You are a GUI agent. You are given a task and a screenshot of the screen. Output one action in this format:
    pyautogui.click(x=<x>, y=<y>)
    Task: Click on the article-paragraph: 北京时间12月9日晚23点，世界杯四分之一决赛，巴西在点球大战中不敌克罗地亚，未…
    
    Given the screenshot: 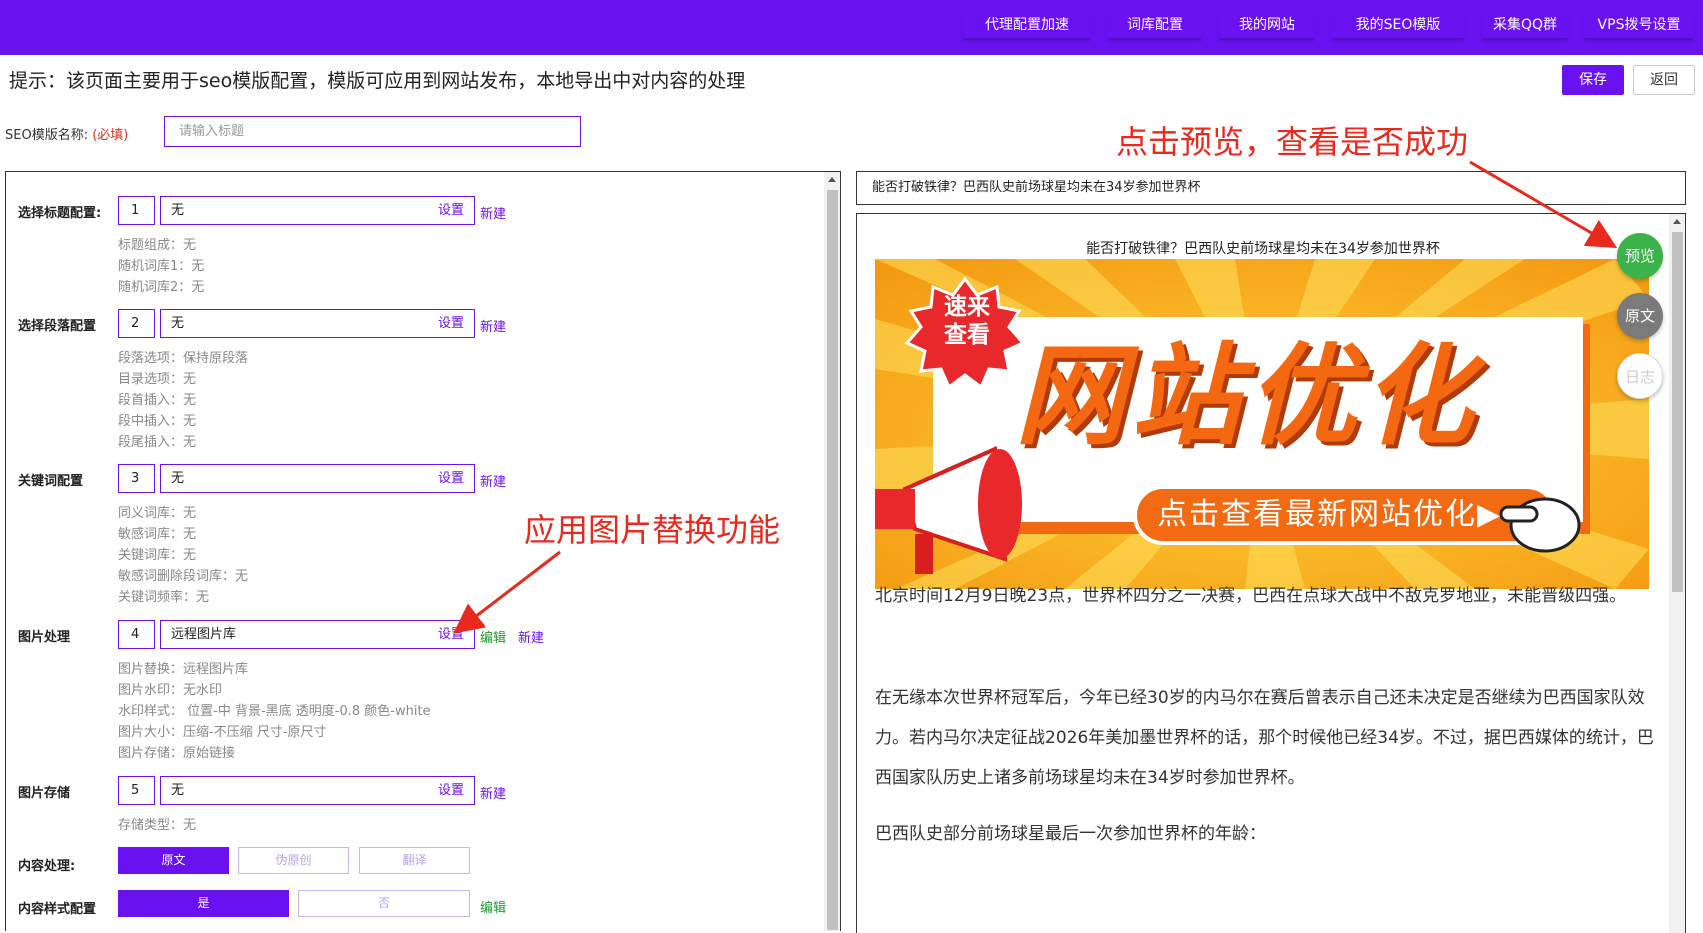 What is the action you would take?
    pyautogui.click(x=1251, y=596)
    